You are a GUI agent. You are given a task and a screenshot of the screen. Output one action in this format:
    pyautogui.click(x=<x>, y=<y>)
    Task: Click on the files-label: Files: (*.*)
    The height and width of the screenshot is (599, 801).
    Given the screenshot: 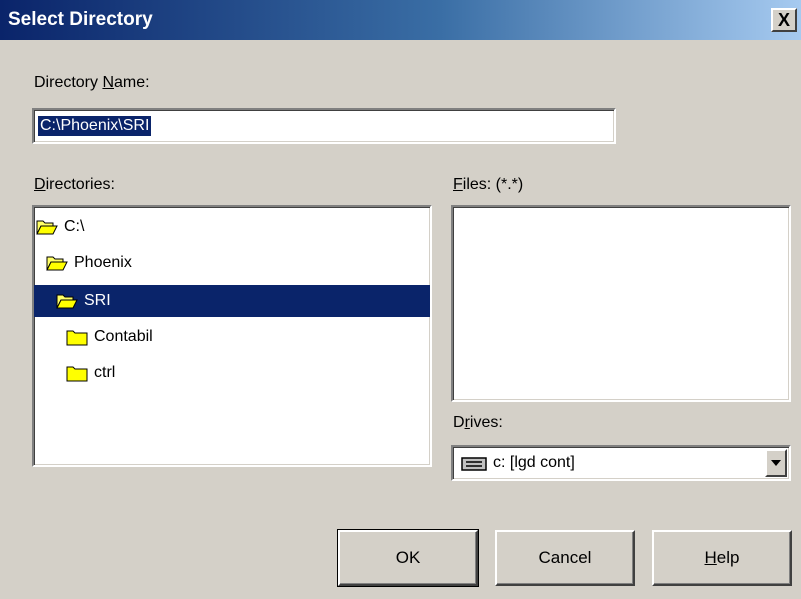 What is the action you would take?
    pyautogui.click(x=488, y=184)
    